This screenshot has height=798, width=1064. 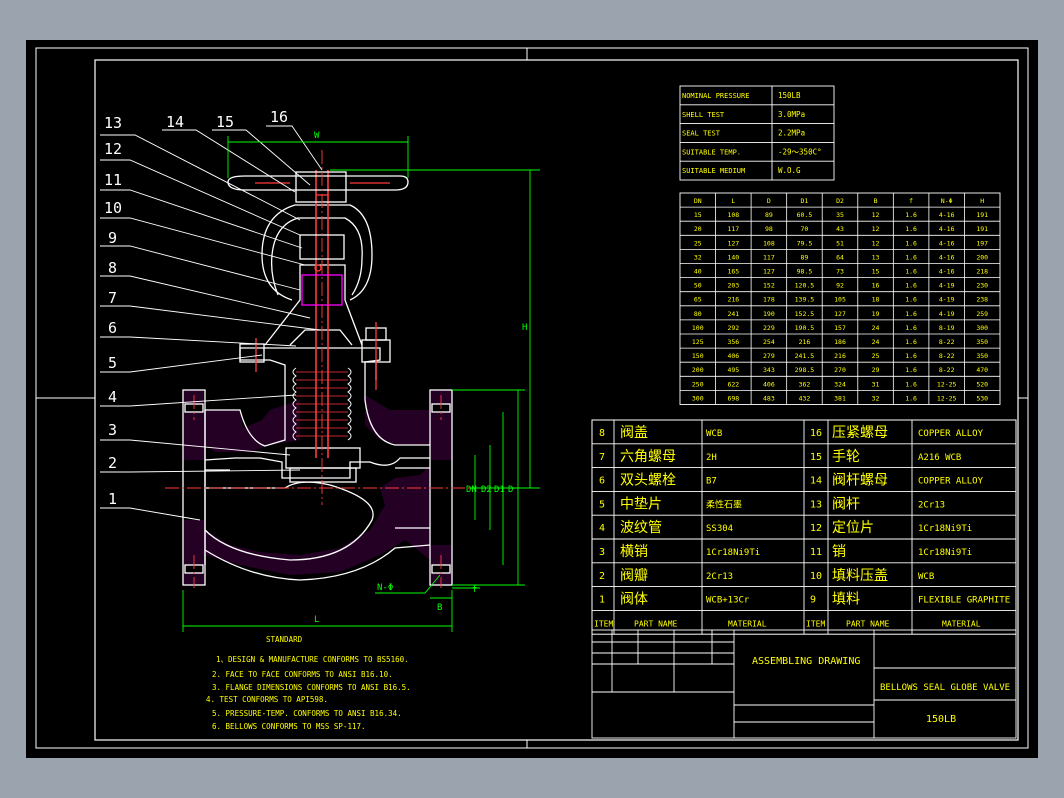 What do you see at coordinates (769, 398) in the screenshot?
I see `dim-table-cell: 483` at bounding box center [769, 398].